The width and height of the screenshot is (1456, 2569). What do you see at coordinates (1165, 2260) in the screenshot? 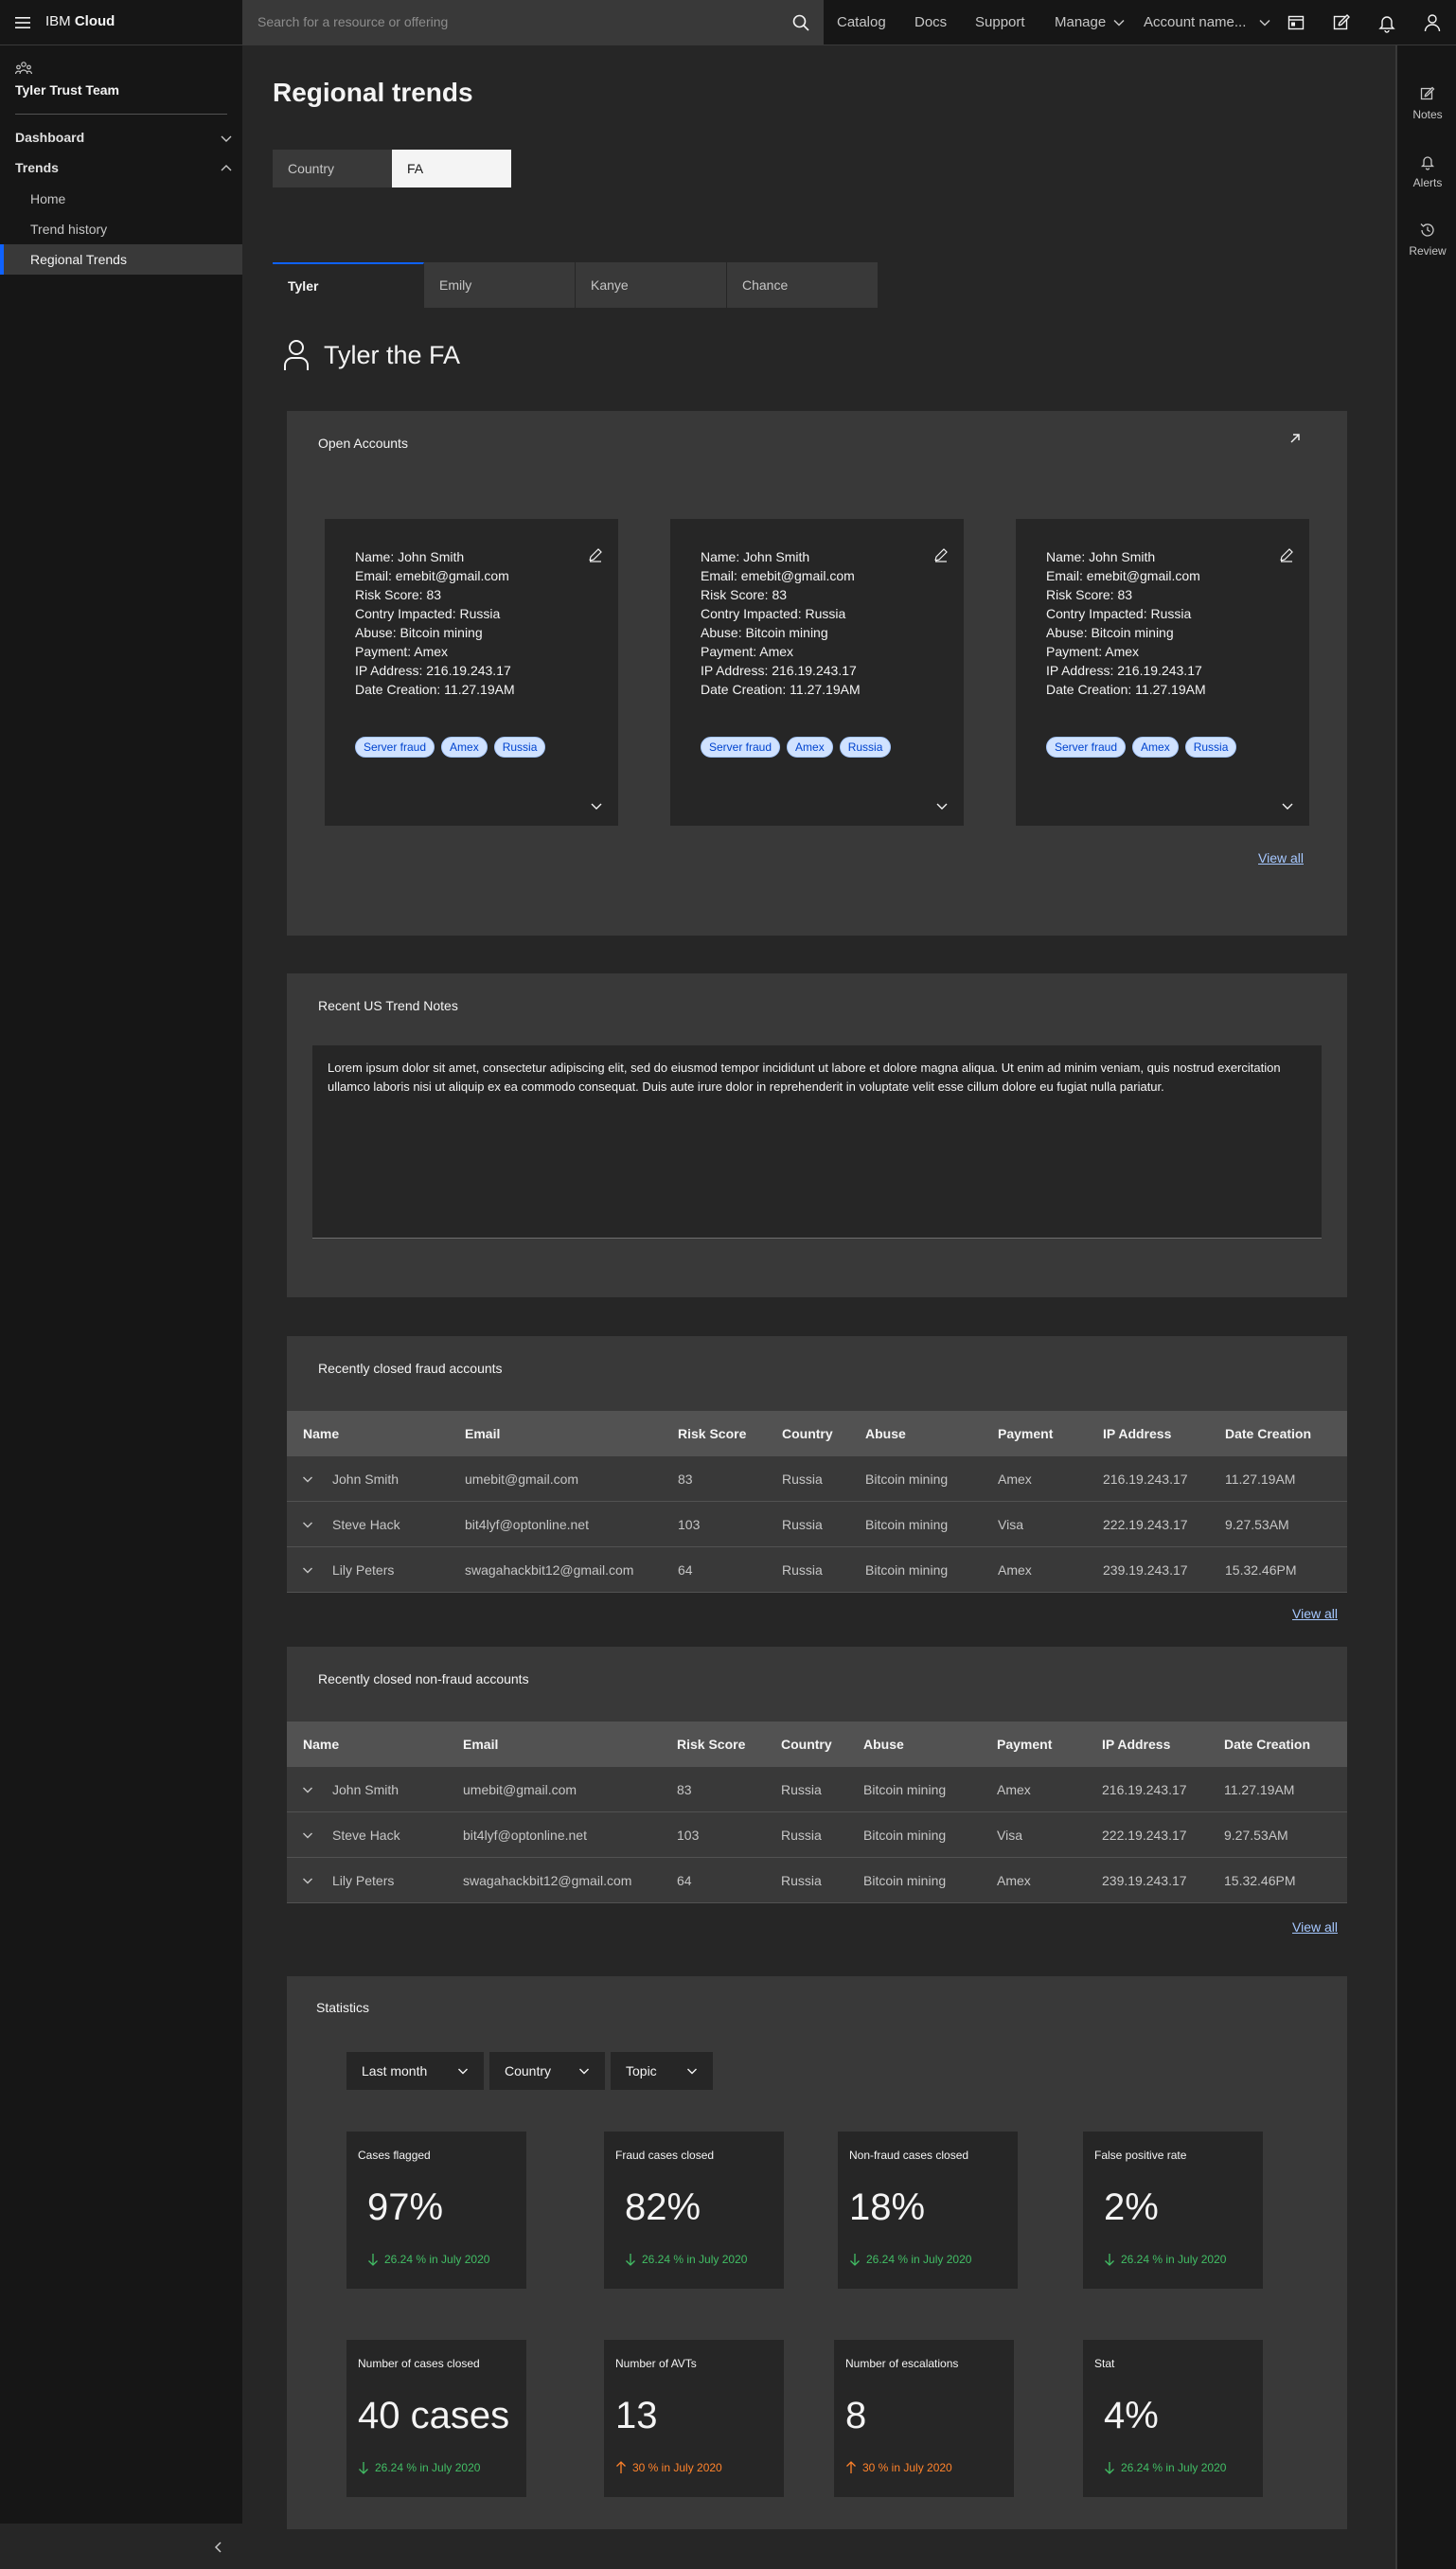
I see `stat-trend: 26.24 % in July 2020` at bounding box center [1165, 2260].